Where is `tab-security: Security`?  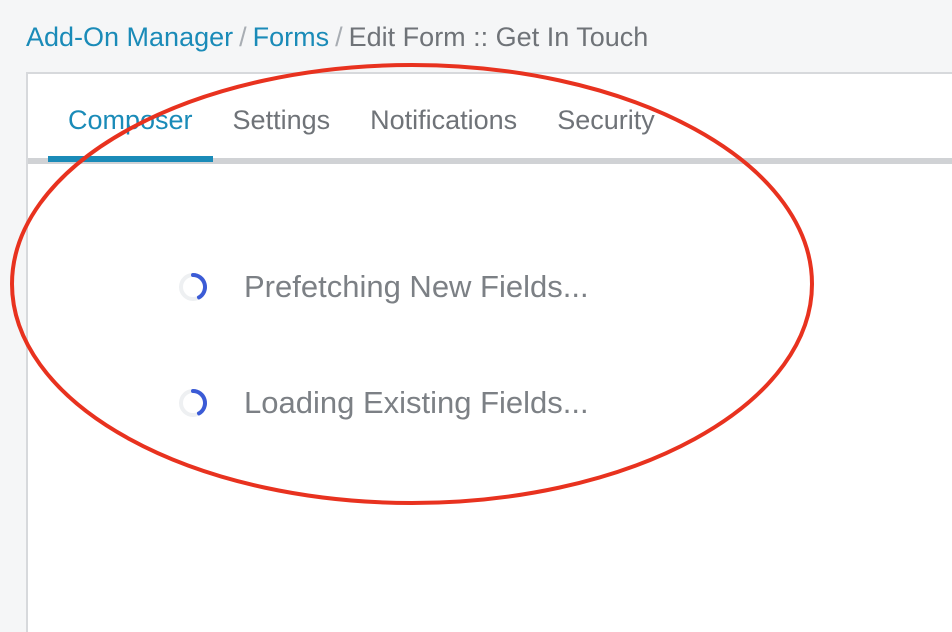 tab-security: Security is located at coordinates (606, 118).